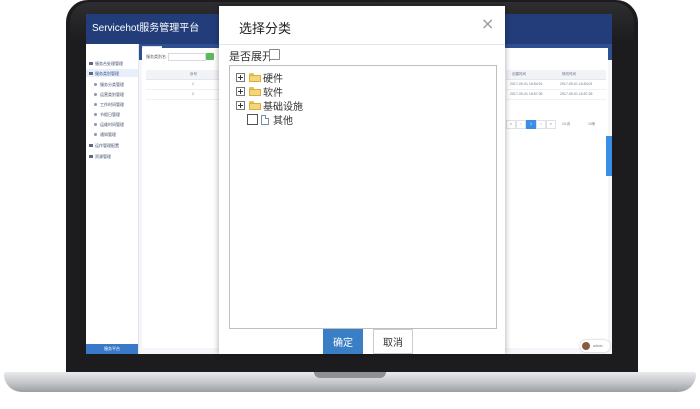 Image resolution: width=700 pixels, height=409 pixels. I want to click on filter-input, so click(187, 57).